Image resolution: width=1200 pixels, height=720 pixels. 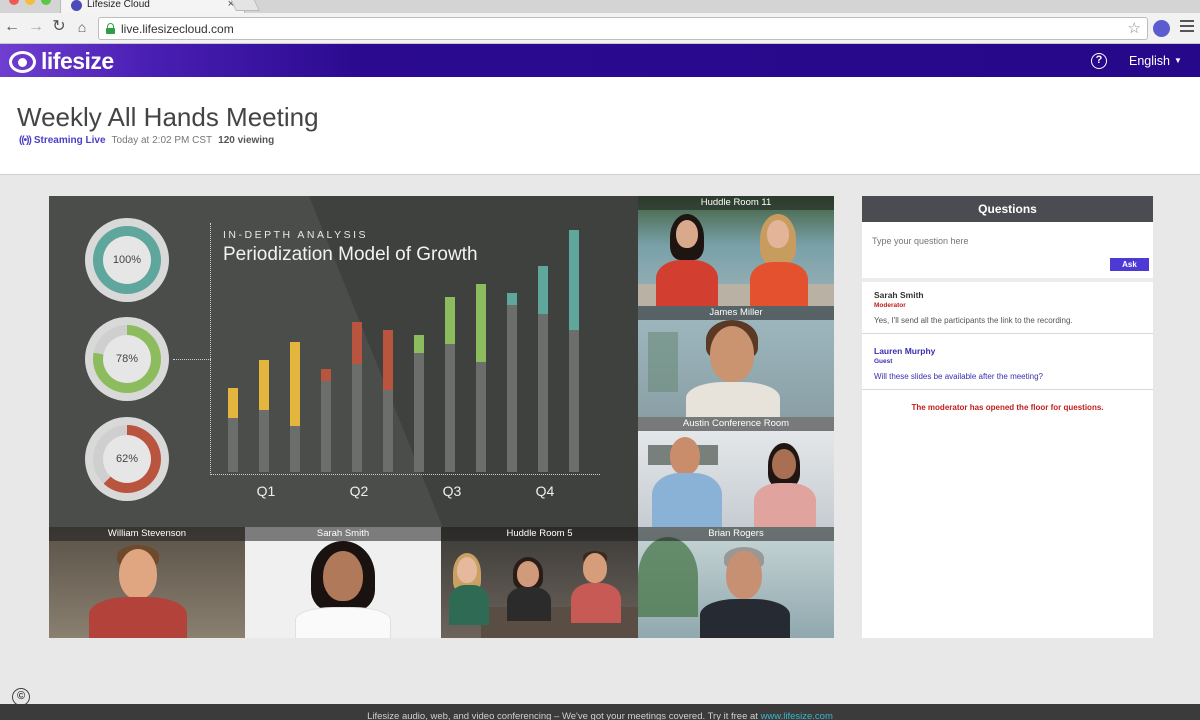 I want to click on q2-label: Q2, so click(x=359, y=491).